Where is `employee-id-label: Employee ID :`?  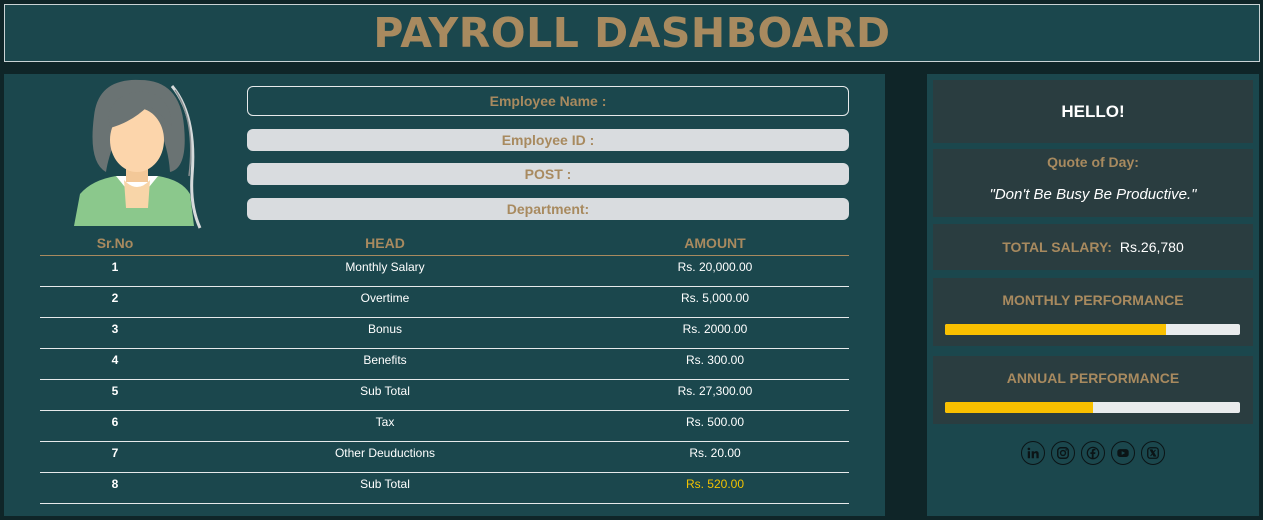
employee-id-label: Employee ID : is located at coordinates (548, 140).